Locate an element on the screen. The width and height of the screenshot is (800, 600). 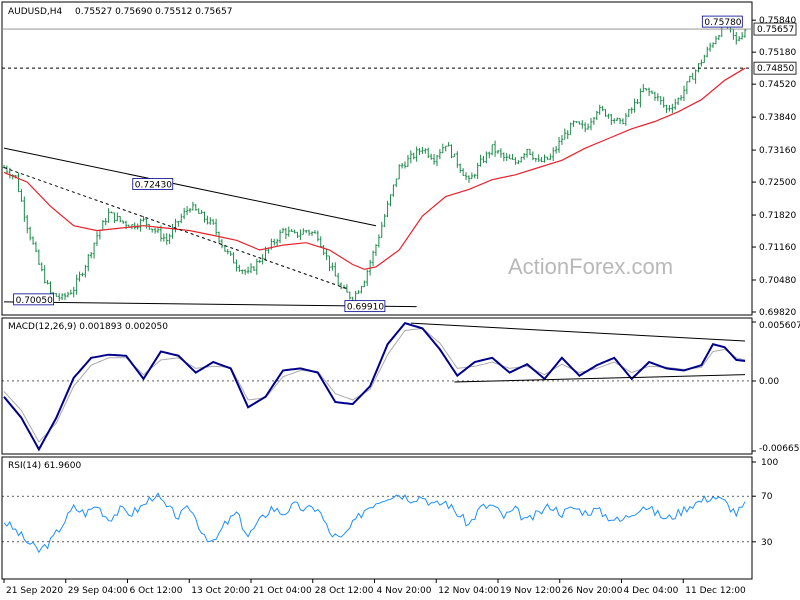
price-annotation: 0.69910 is located at coordinates (365, 308).